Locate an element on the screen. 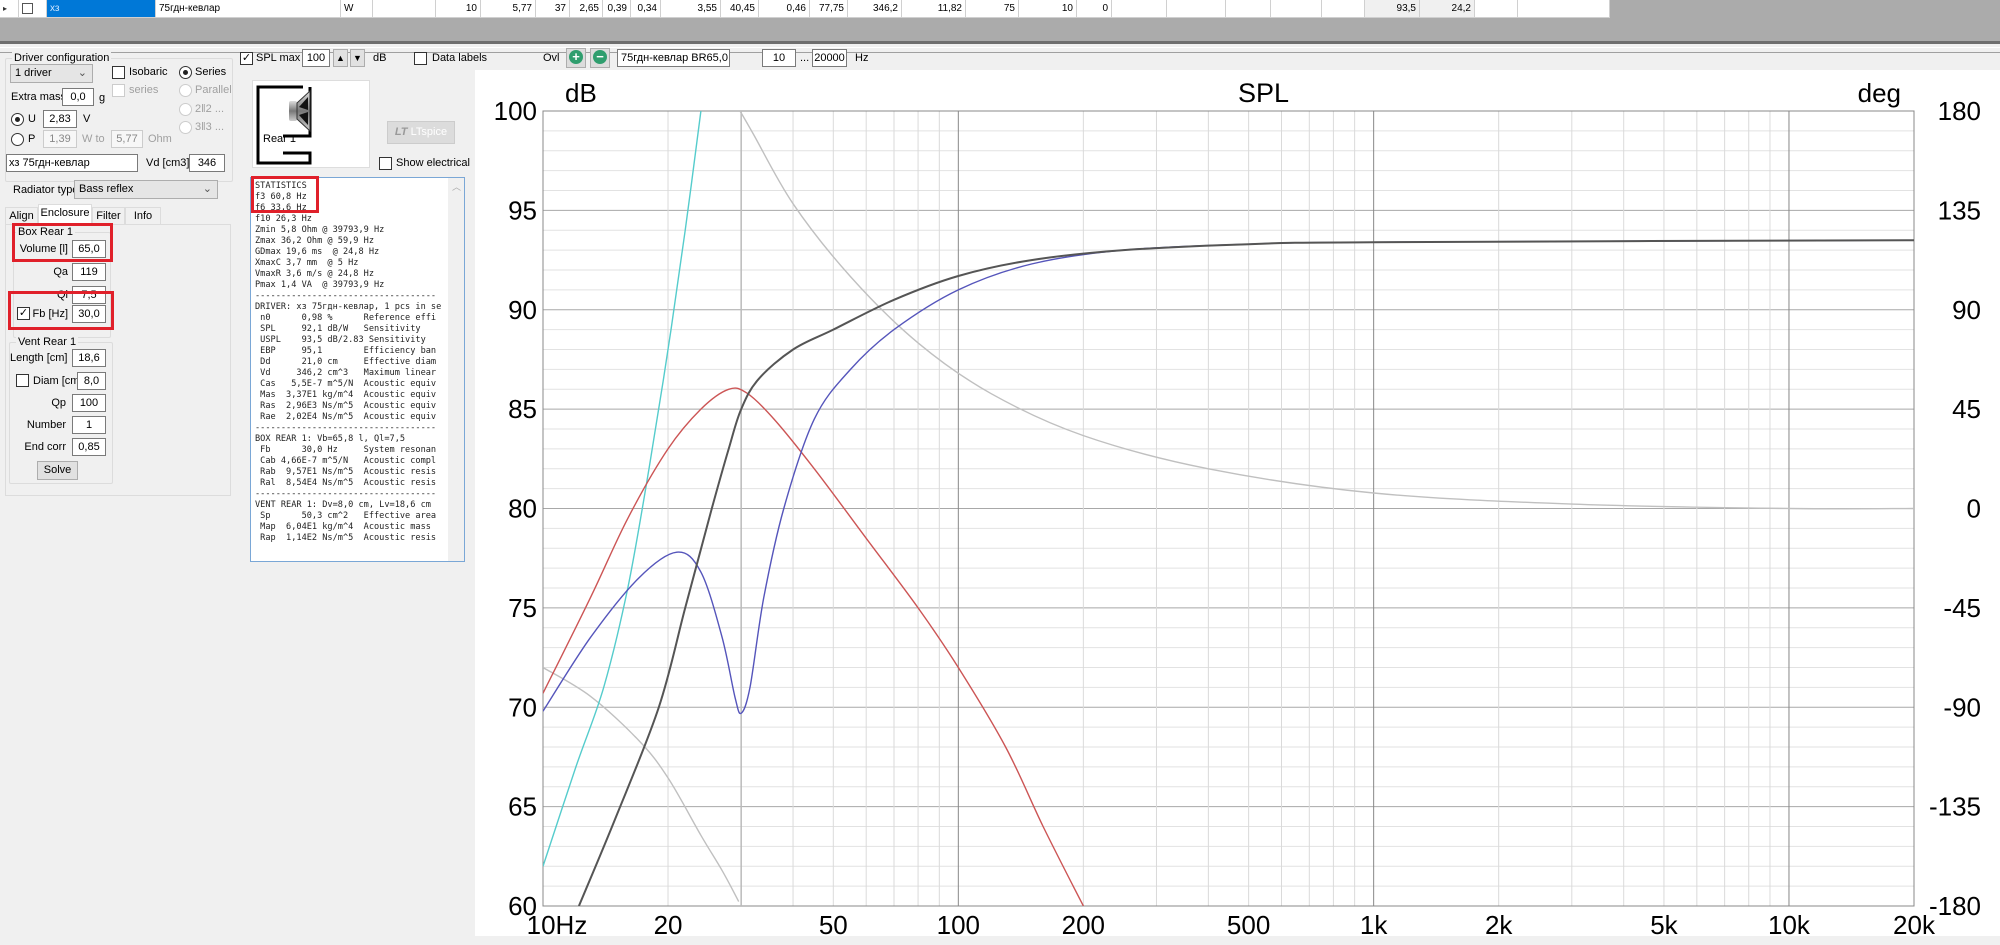 The image size is (2000, 945). table-cell: 346,2 is located at coordinates (875, 9).